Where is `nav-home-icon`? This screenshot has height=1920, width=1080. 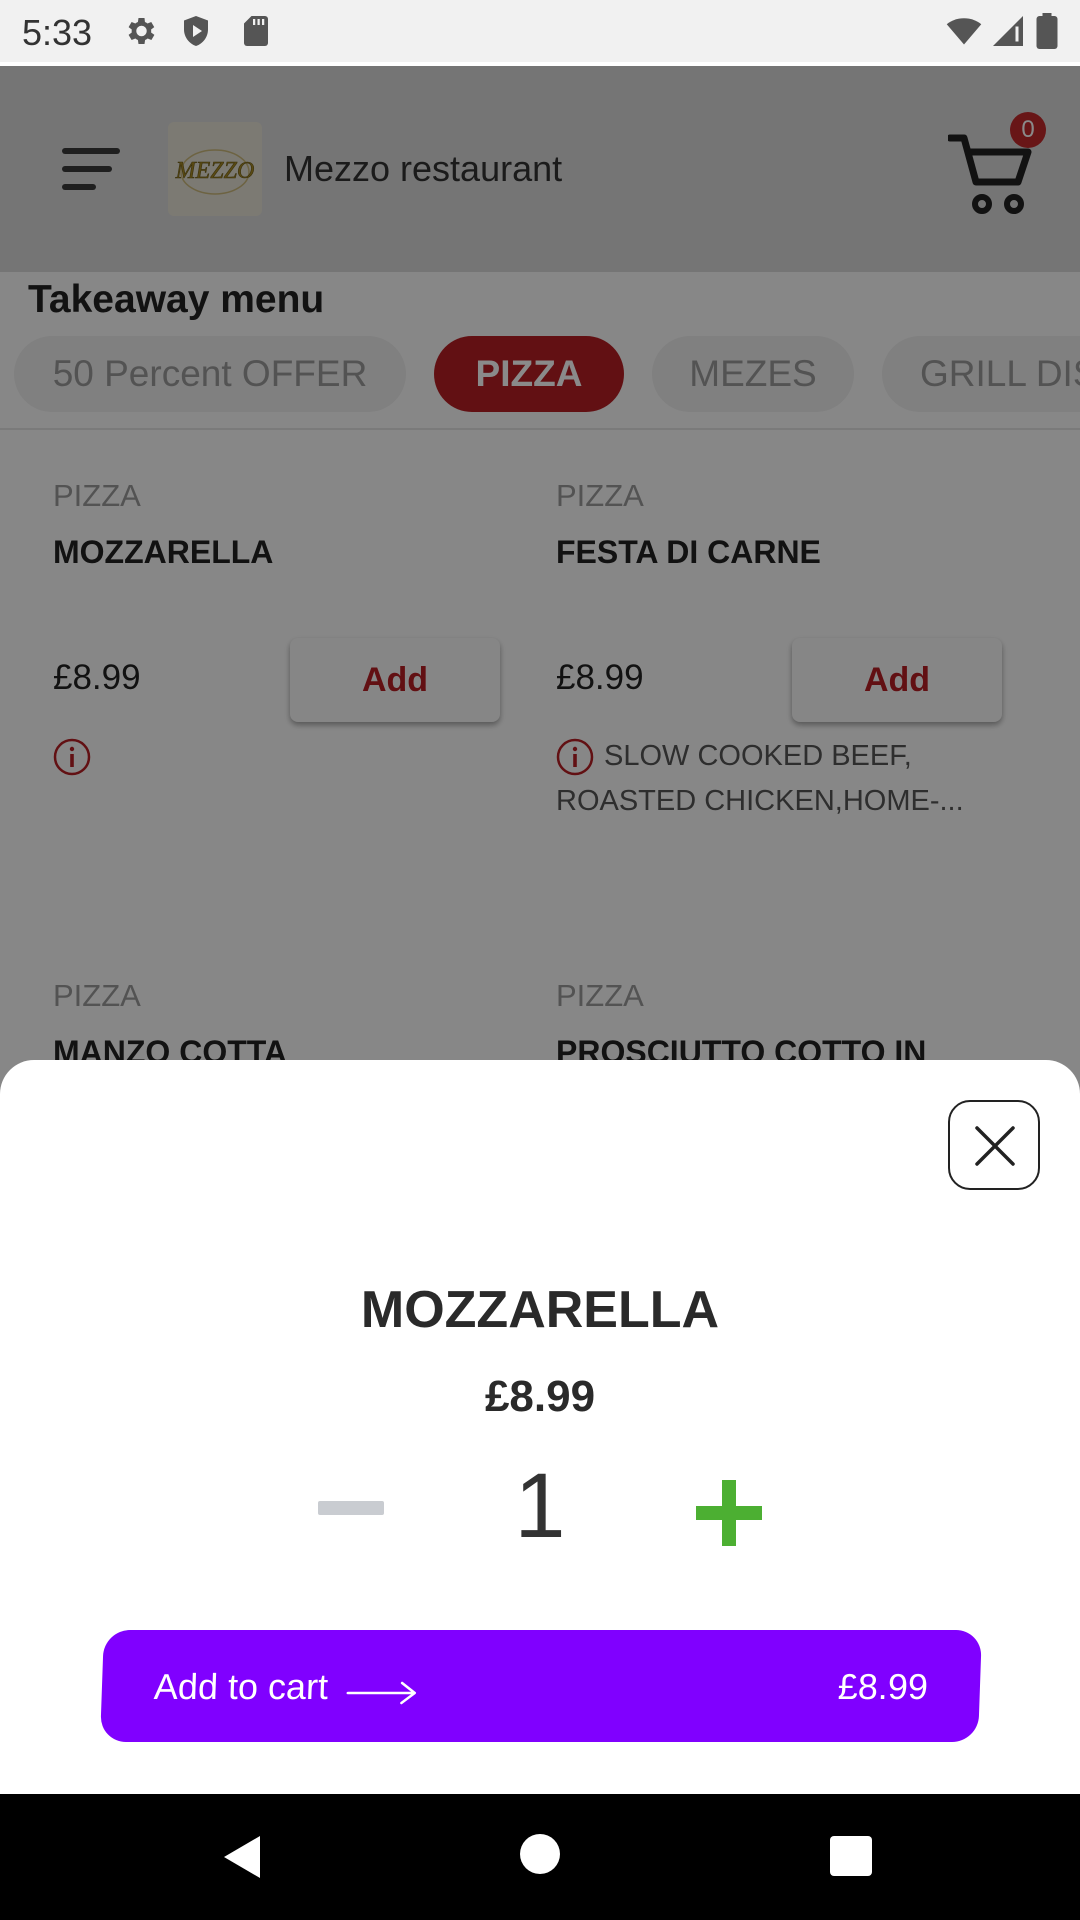
nav-home-icon is located at coordinates (540, 1854).